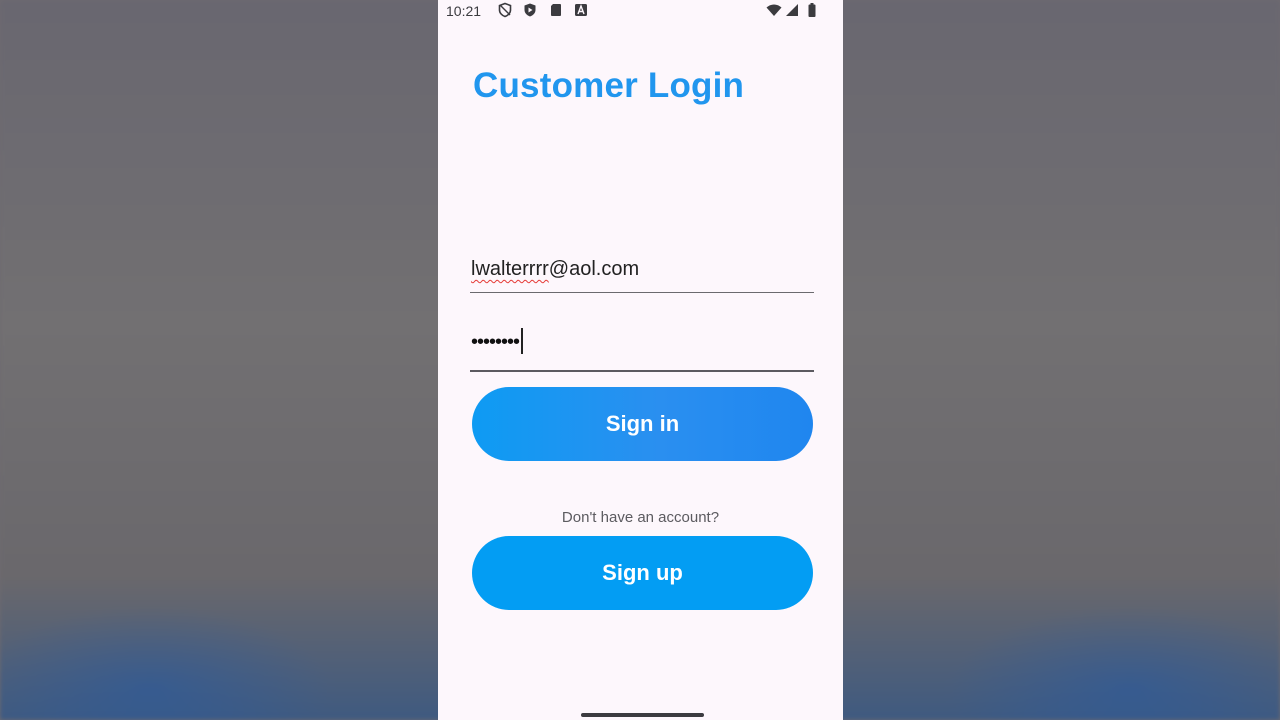  What do you see at coordinates (505, 10) in the screenshot?
I see `shield-outline-icon` at bounding box center [505, 10].